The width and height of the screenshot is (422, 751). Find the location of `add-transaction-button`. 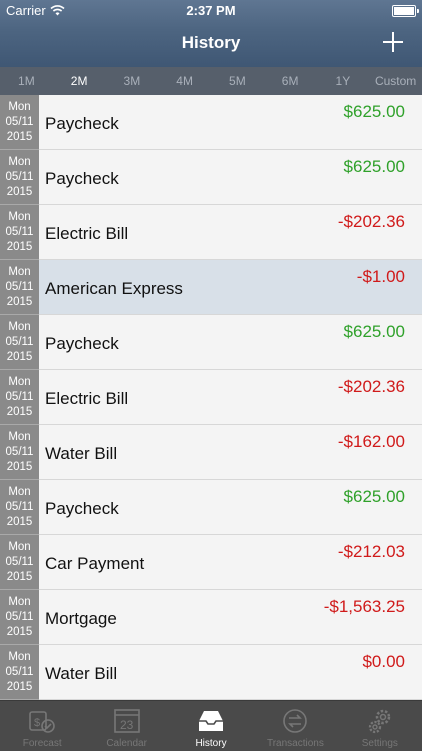

add-transaction-button is located at coordinates (393, 42).